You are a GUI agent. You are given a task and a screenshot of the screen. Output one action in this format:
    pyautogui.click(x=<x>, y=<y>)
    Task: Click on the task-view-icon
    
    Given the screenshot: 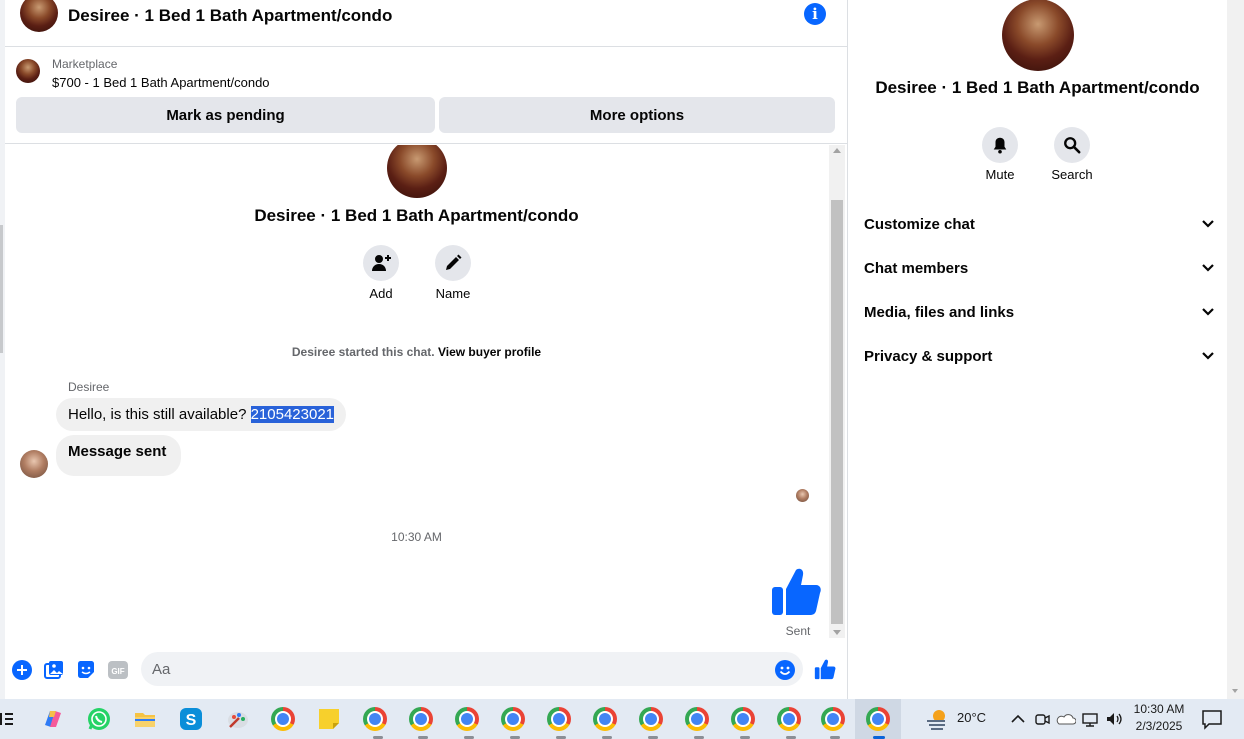 What is the action you would take?
    pyautogui.click(x=9, y=719)
    